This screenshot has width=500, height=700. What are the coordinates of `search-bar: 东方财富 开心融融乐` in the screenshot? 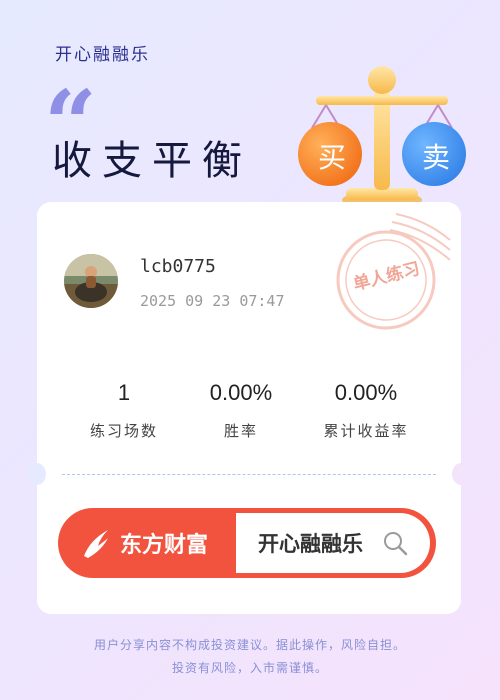 It's located at (247, 543).